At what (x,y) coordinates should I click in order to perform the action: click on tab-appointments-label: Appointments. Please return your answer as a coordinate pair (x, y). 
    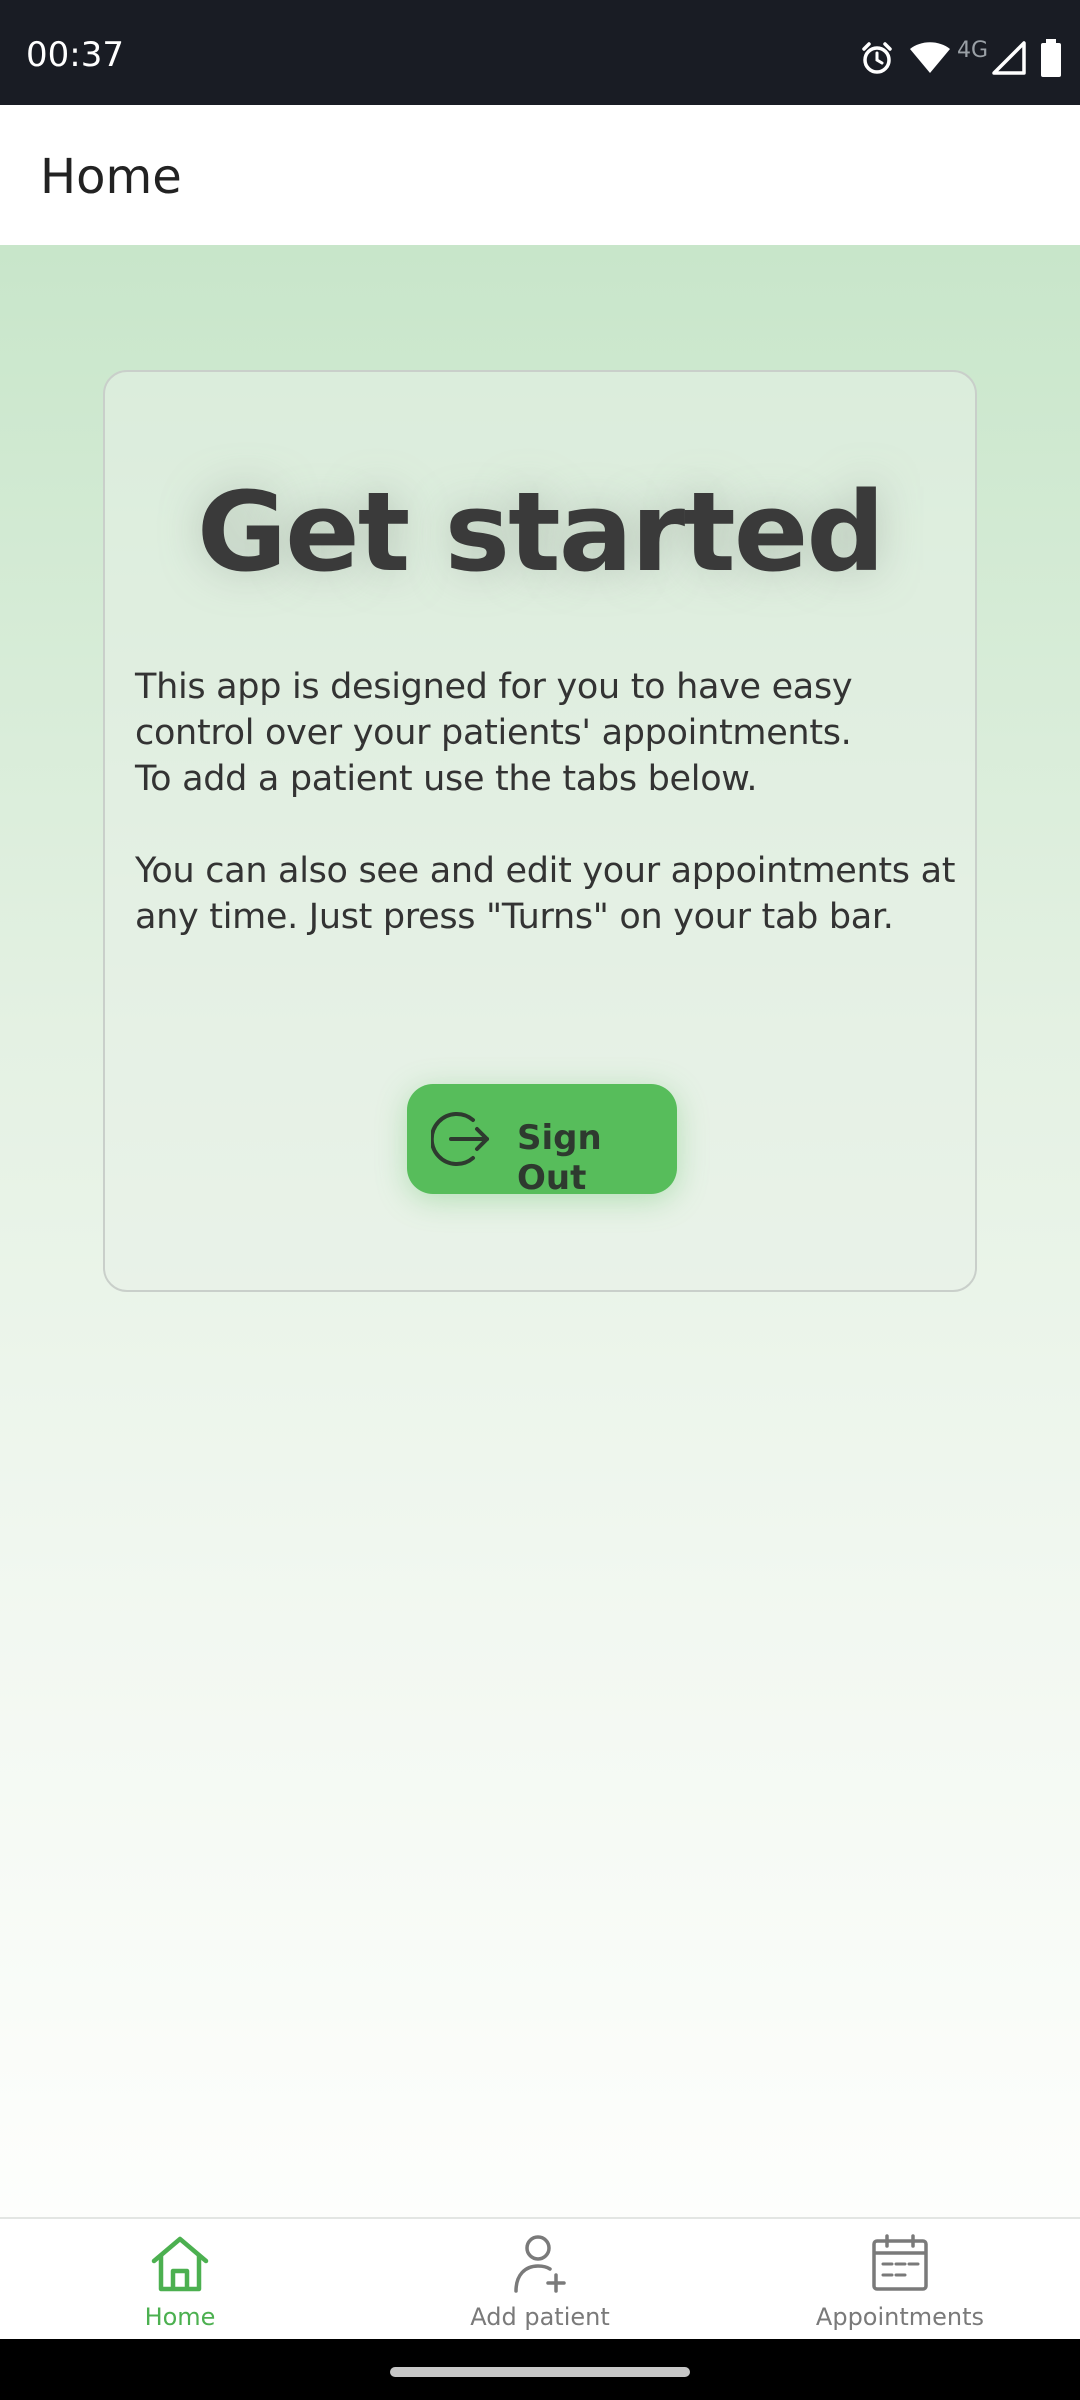
    Looking at the image, I should click on (900, 2317).